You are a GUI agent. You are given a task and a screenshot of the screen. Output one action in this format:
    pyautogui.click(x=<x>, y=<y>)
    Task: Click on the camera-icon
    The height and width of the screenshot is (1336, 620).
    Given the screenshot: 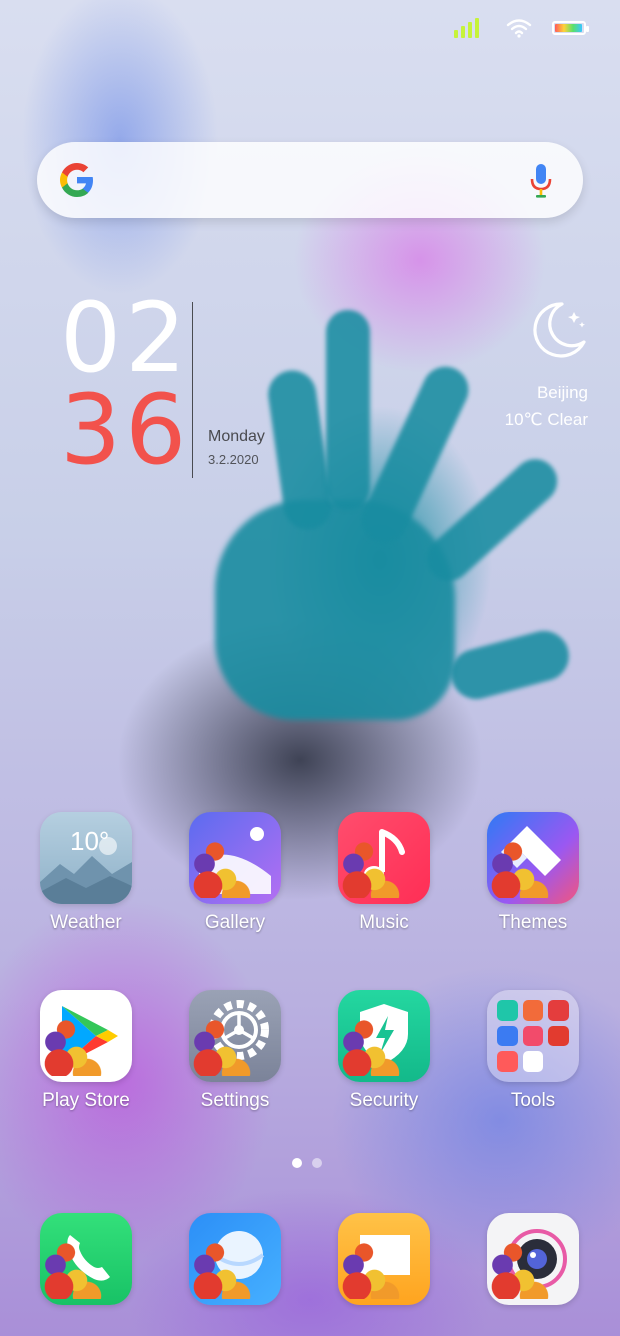 What is the action you would take?
    pyautogui.click(x=533, y=1259)
    